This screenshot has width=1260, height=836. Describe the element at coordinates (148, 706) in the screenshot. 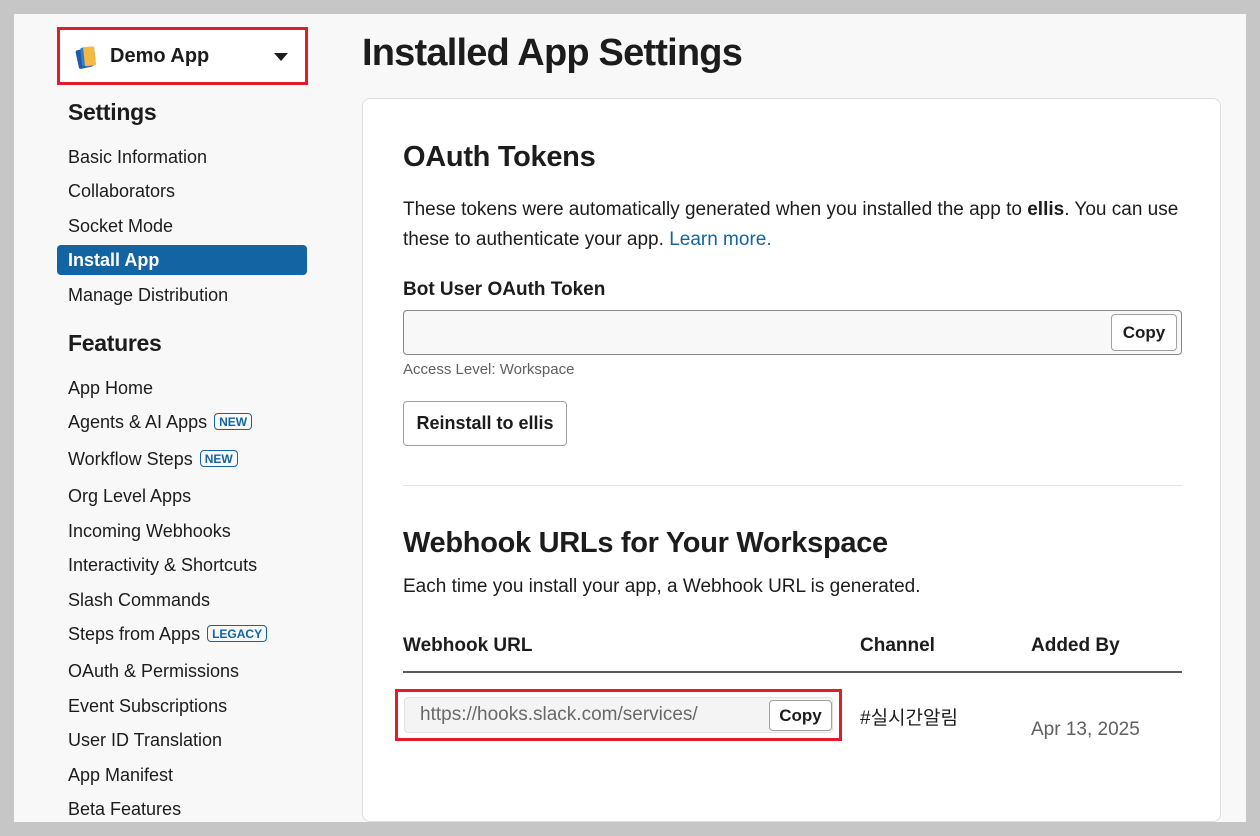

I see `sidebar-item-label: Event Subscriptions` at that location.